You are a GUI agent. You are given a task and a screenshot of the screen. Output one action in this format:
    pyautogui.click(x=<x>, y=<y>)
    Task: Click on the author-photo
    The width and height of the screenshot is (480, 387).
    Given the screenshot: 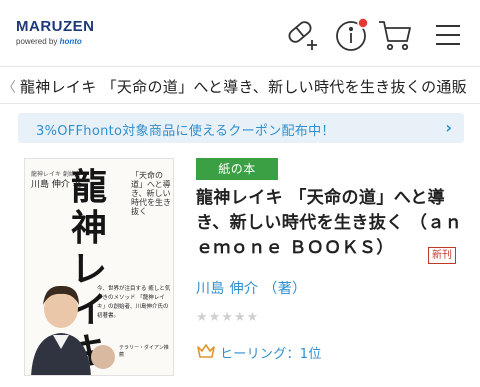 What is the action you would take?
    pyautogui.click(x=61, y=330)
    